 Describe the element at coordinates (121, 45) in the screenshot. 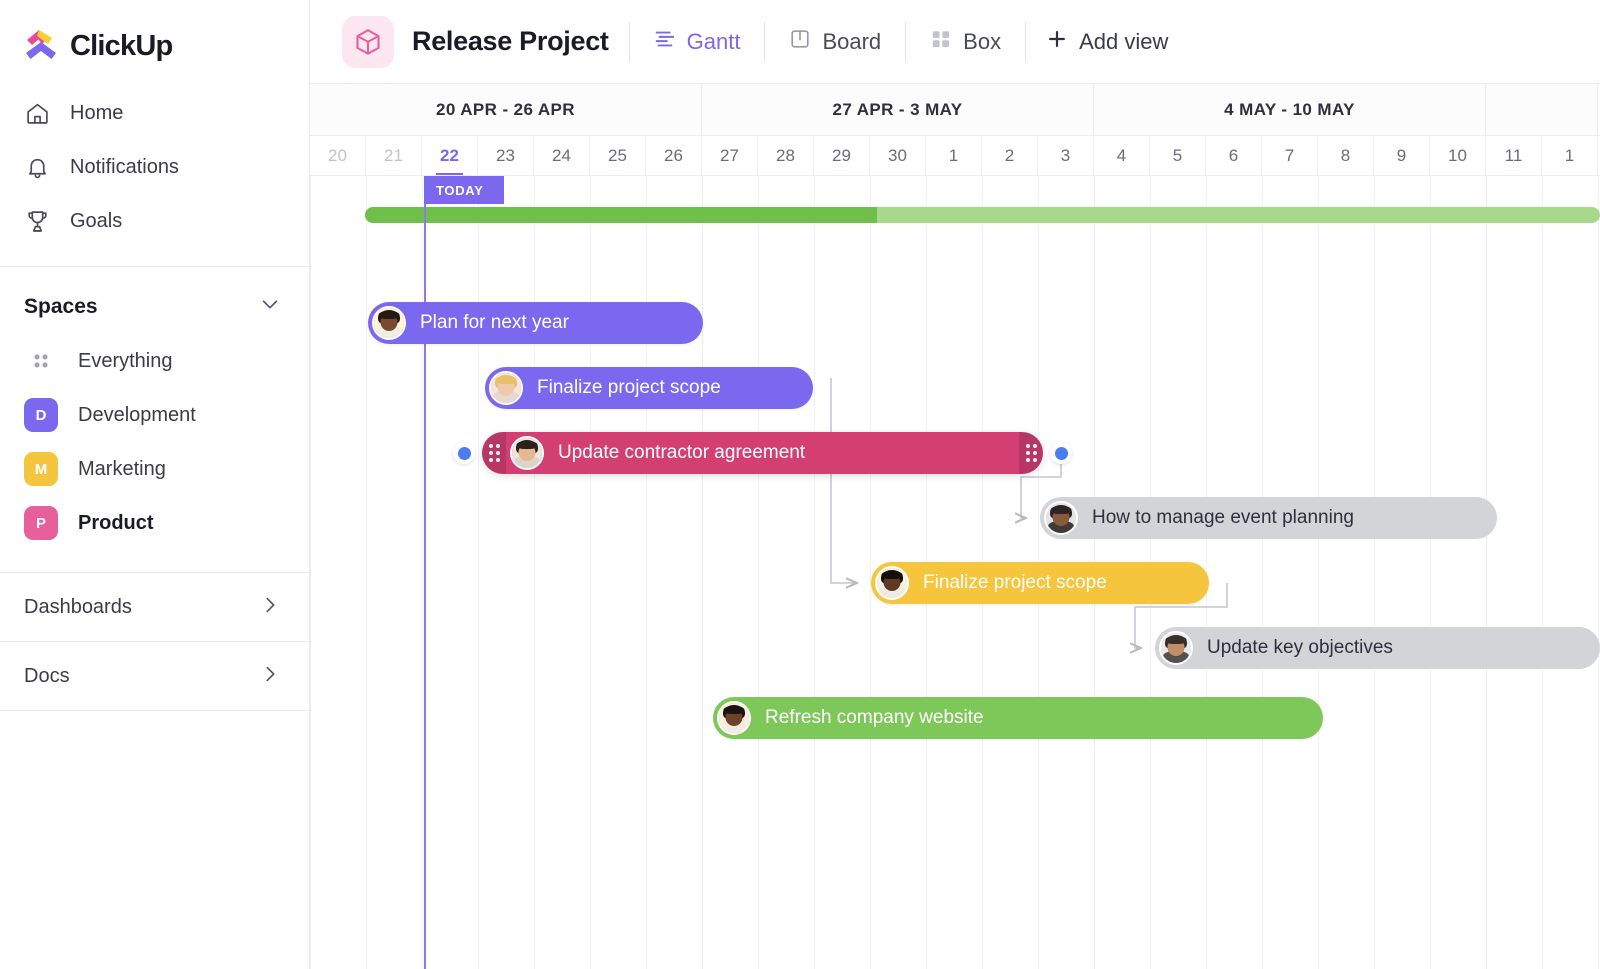

I see `clickup-logo-text: ClickUp` at that location.